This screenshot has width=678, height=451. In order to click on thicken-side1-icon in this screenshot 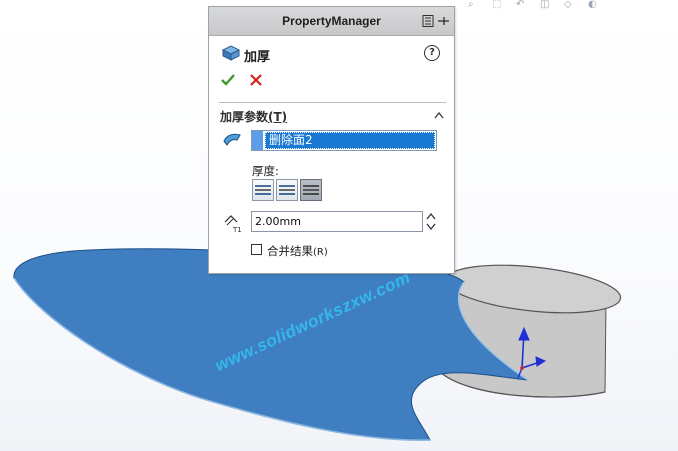, I will do `click(263, 190)`.